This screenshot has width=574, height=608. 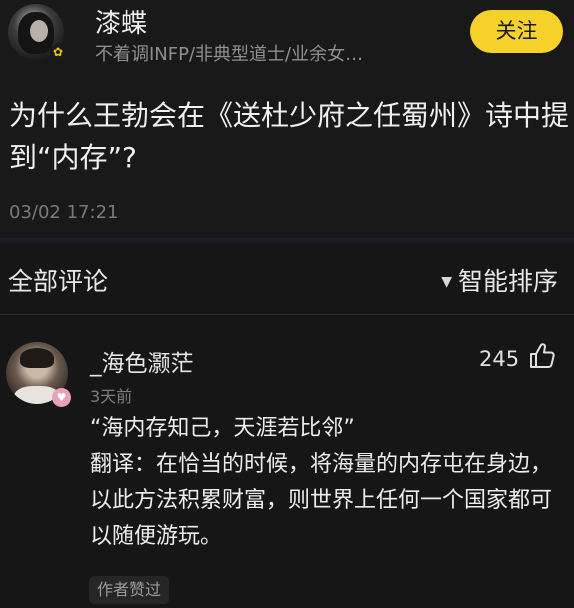 What do you see at coordinates (111, 396) in the screenshot?
I see `comment-timestamp: 3天前` at bounding box center [111, 396].